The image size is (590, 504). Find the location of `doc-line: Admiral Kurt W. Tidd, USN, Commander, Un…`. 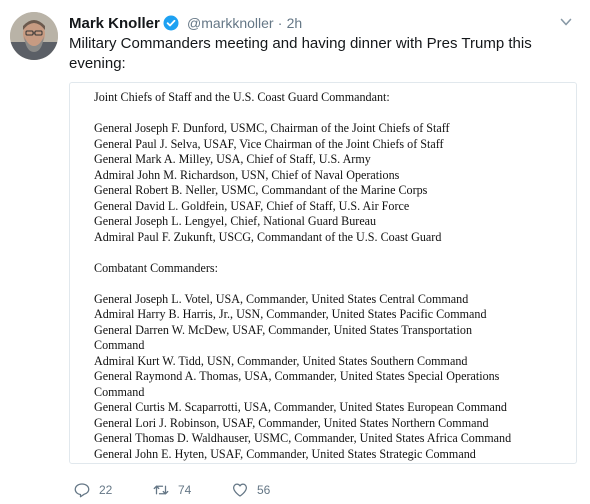

doc-line: Admiral Kurt W. Tidd, USN, Commander, Un… is located at coordinates (281, 360).